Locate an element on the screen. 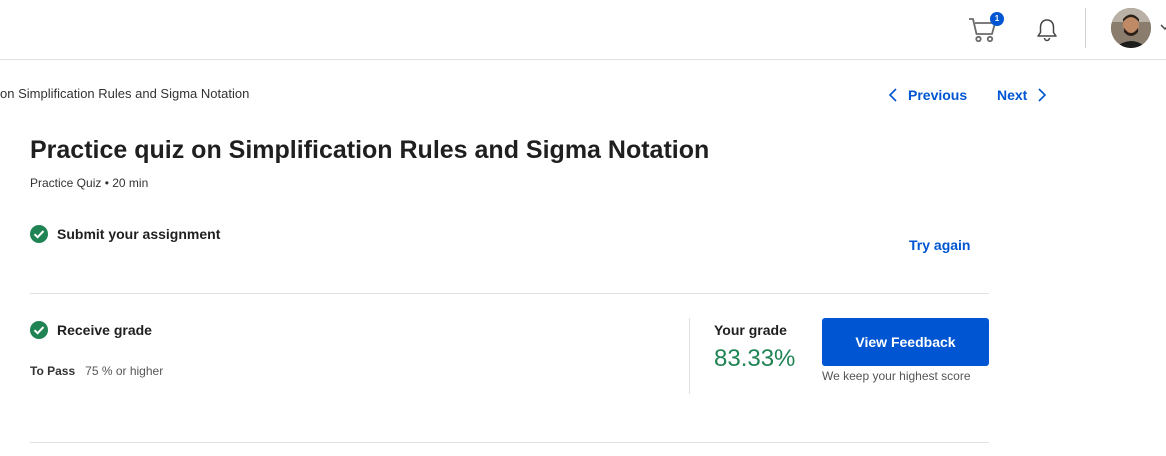 Image resolution: width=1166 pixels, height=456 pixels. avatar is located at coordinates (1131, 28).